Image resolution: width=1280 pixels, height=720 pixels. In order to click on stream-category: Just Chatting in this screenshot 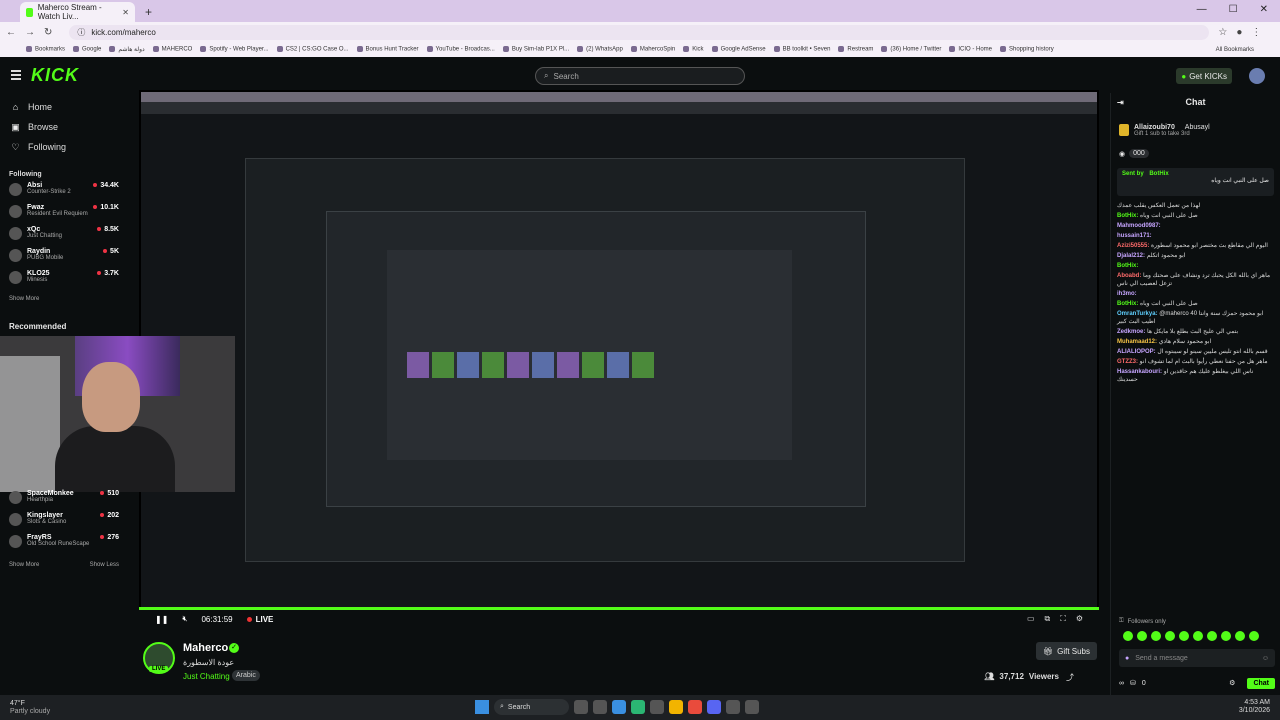, I will do `click(206, 676)`.